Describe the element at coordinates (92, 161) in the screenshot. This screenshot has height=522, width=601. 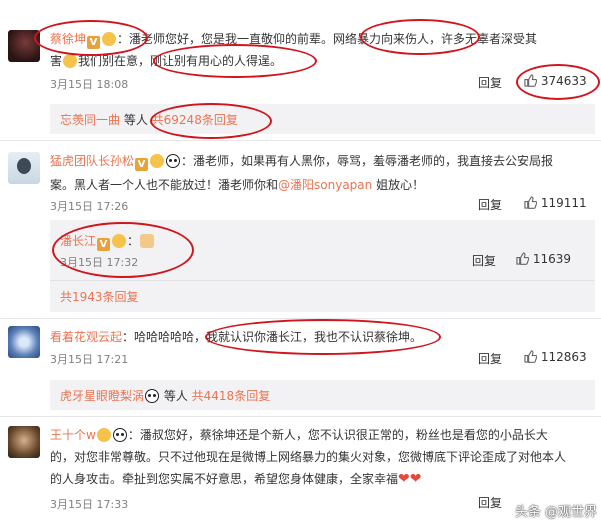
I see `username: 猛虎团队长孙松` at that location.